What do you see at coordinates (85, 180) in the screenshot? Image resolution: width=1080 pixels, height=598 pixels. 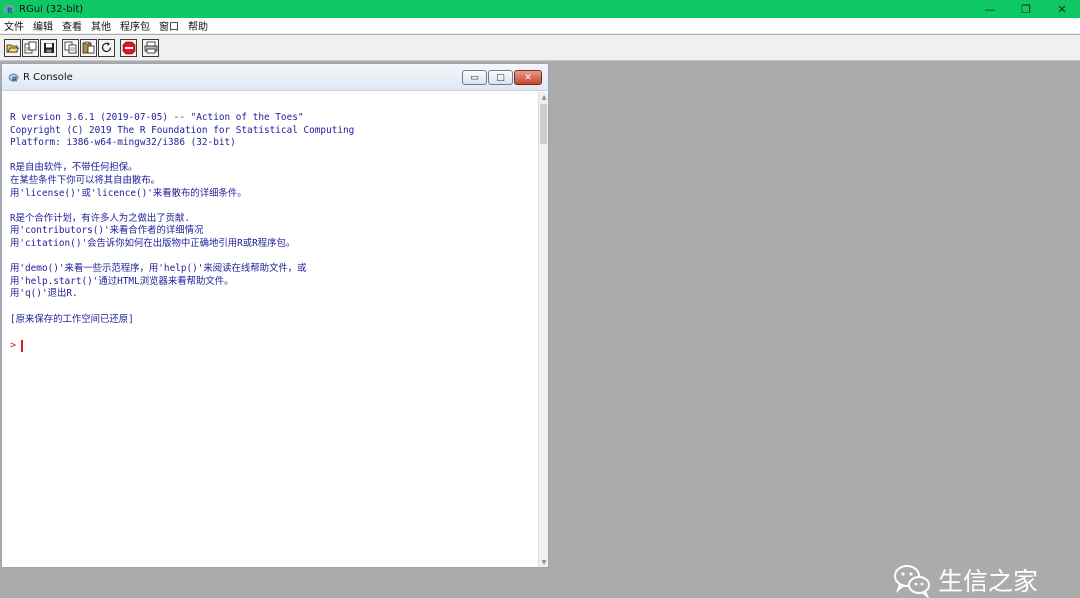 I see `console-line: 在某些条件下你可以将其自由散布。` at bounding box center [85, 180].